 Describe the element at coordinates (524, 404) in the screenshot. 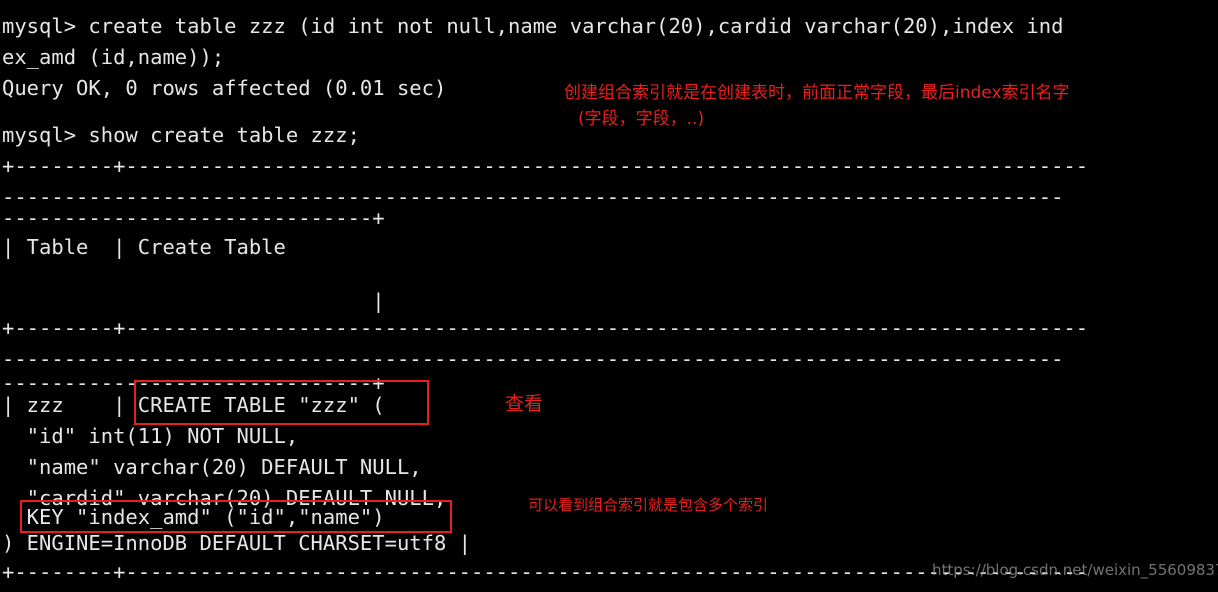

I see `view-note: 查看` at that location.